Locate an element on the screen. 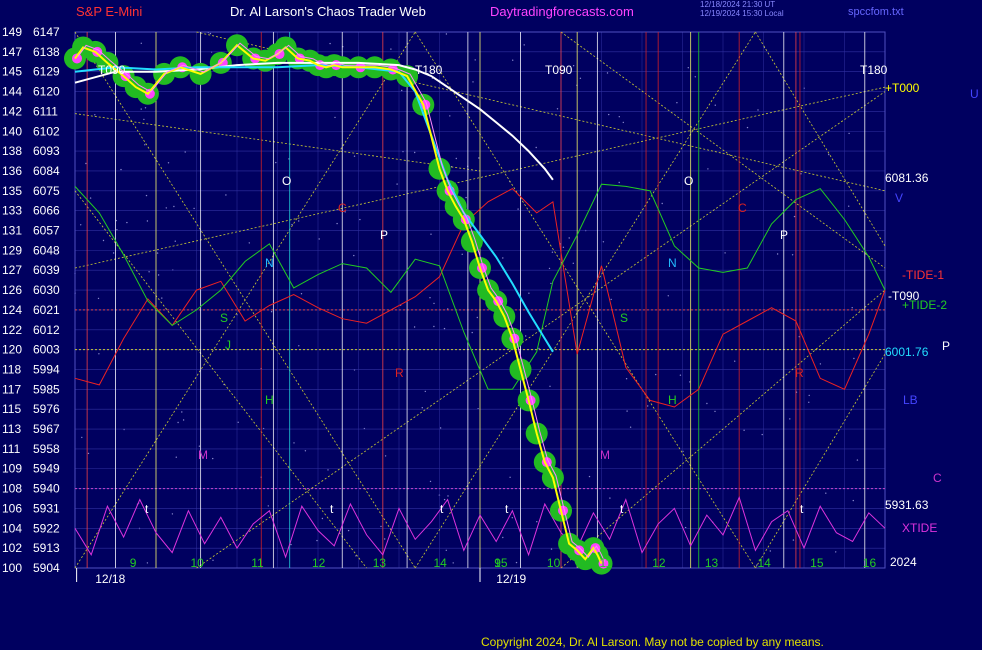 The width and height of the screenshot is (982, 650). data-filename: spccfom.txt is located at coordinates (876, 12).